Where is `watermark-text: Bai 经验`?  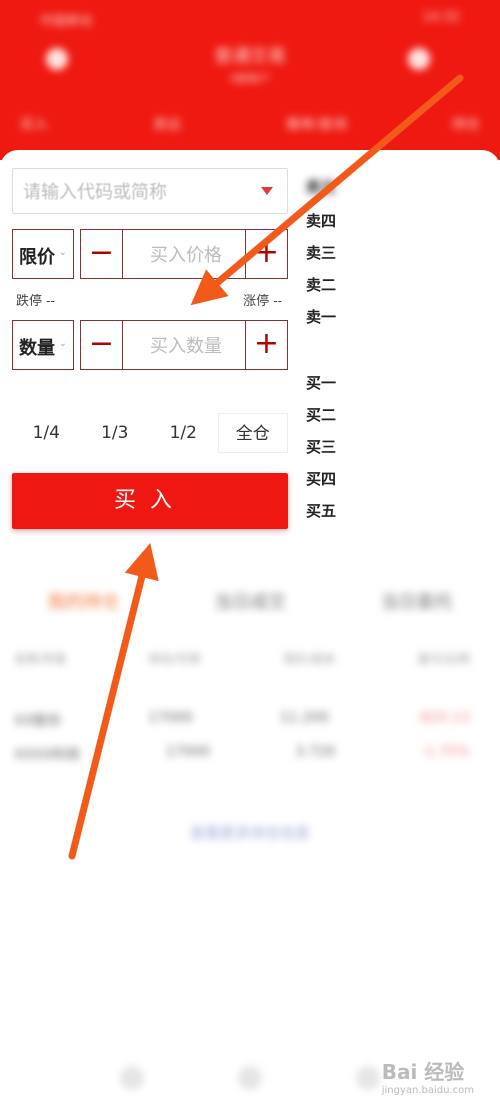
watermark-text: Bai 经验 is located at coordinates (423, 1072).